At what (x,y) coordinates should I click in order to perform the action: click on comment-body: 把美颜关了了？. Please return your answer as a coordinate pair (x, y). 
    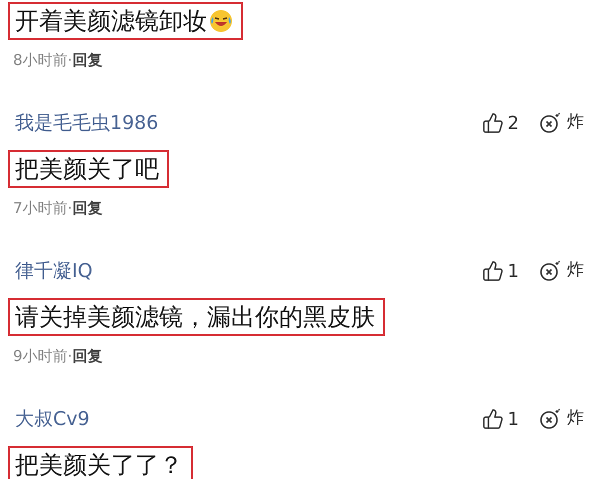
    Looking at the image, I should click on (99, 464).